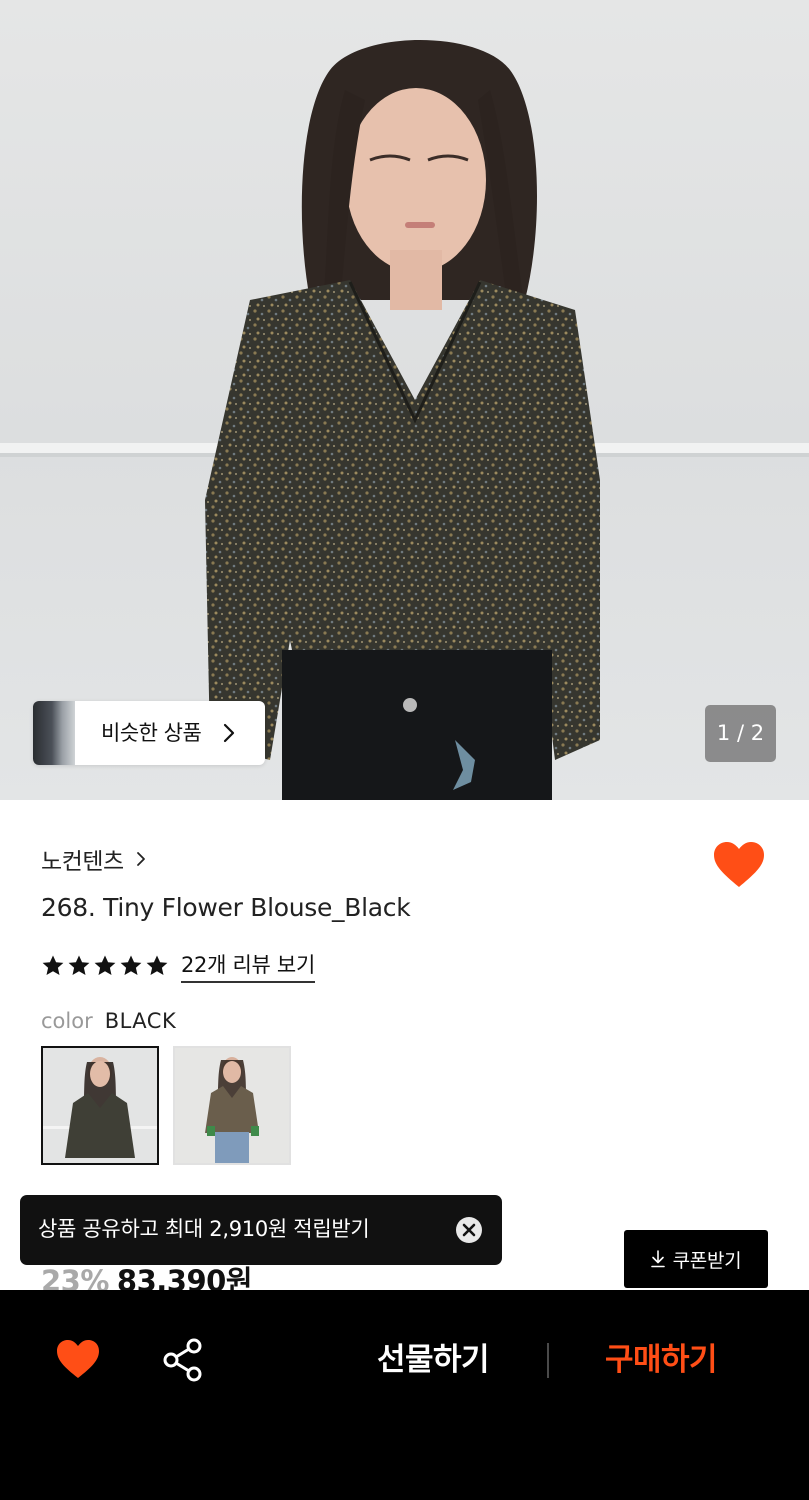 The image size is (809, 1500). I want to click on close-circle-icon, so click(469, 1230).